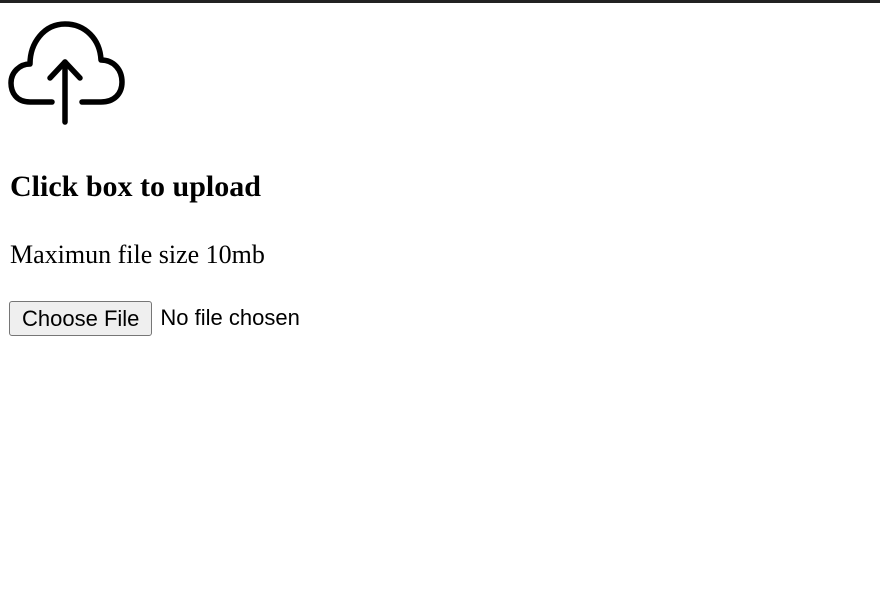 Image resolution: width=880 pixels, height=607 pixels. What do you see at coordinates (137, 254) in the screenshot?
I see `file-size-note: Maximun file size 10mb` at bounding box center [137, 254].